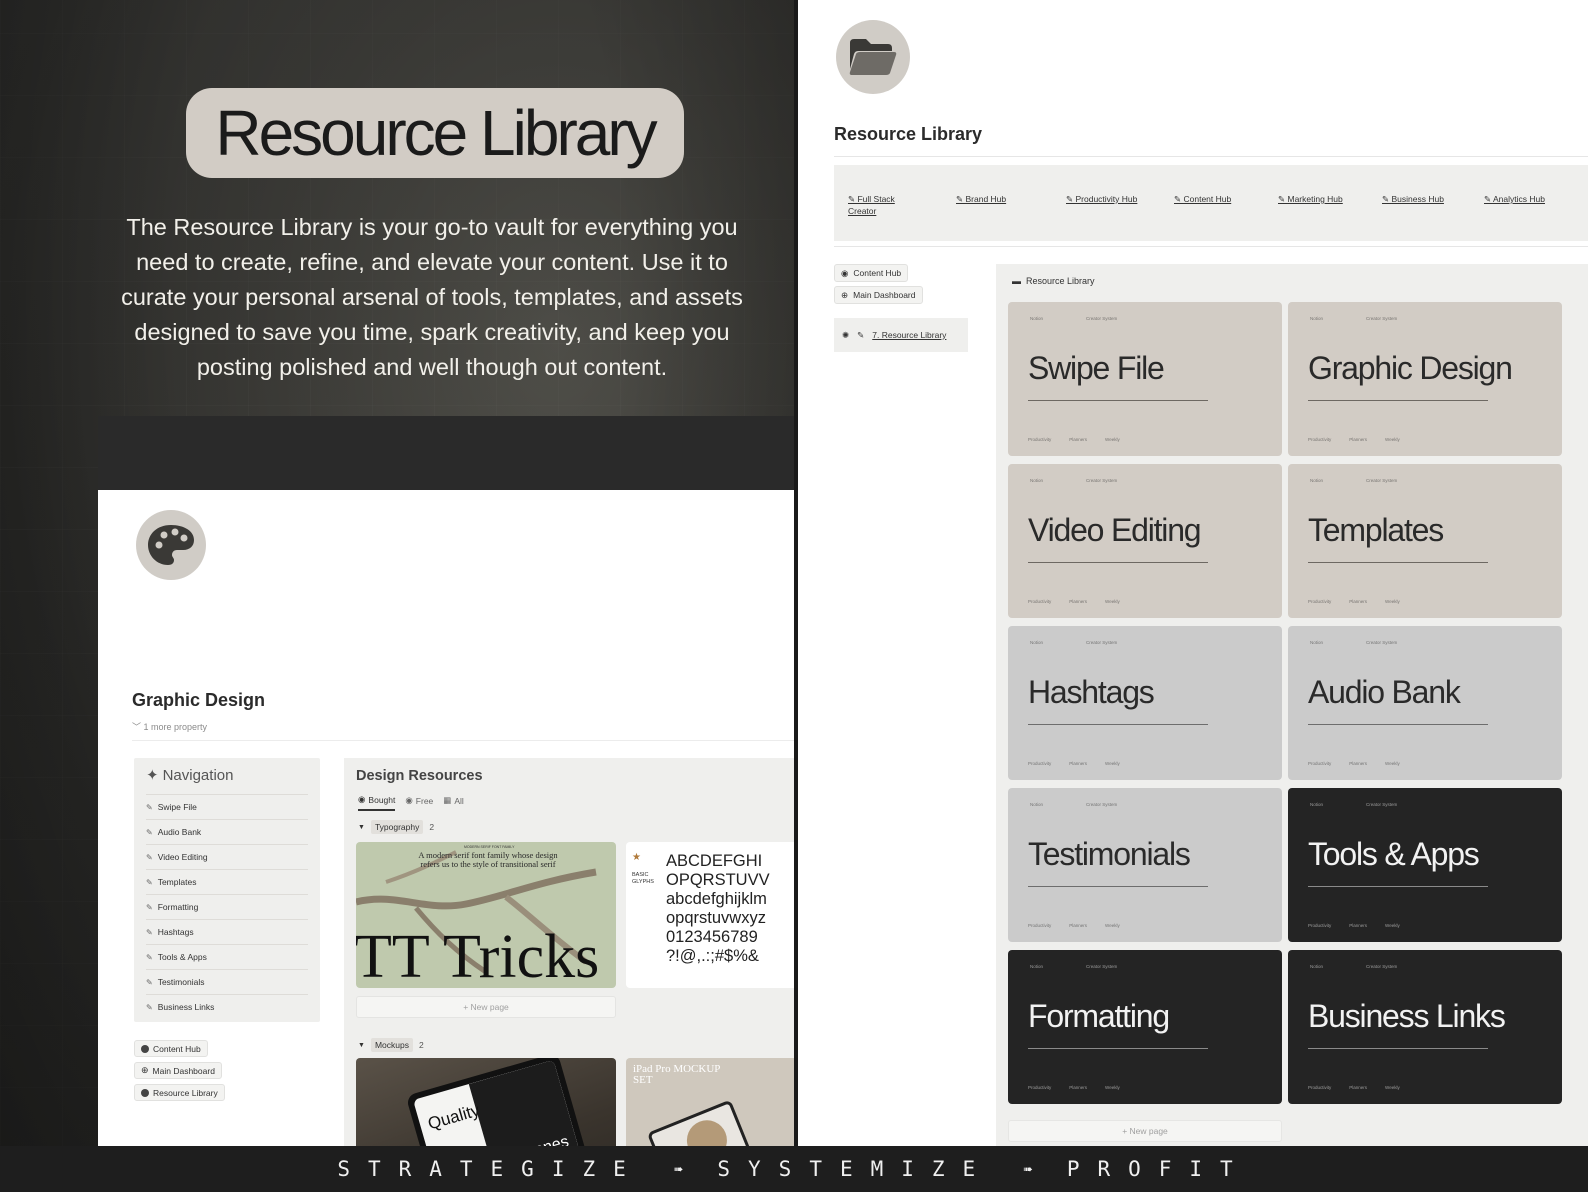 Image resolution: width=1588 pixels, height=1192 pixels. I want to click on tab-bought: ◉ Bought, so click(377, 802).